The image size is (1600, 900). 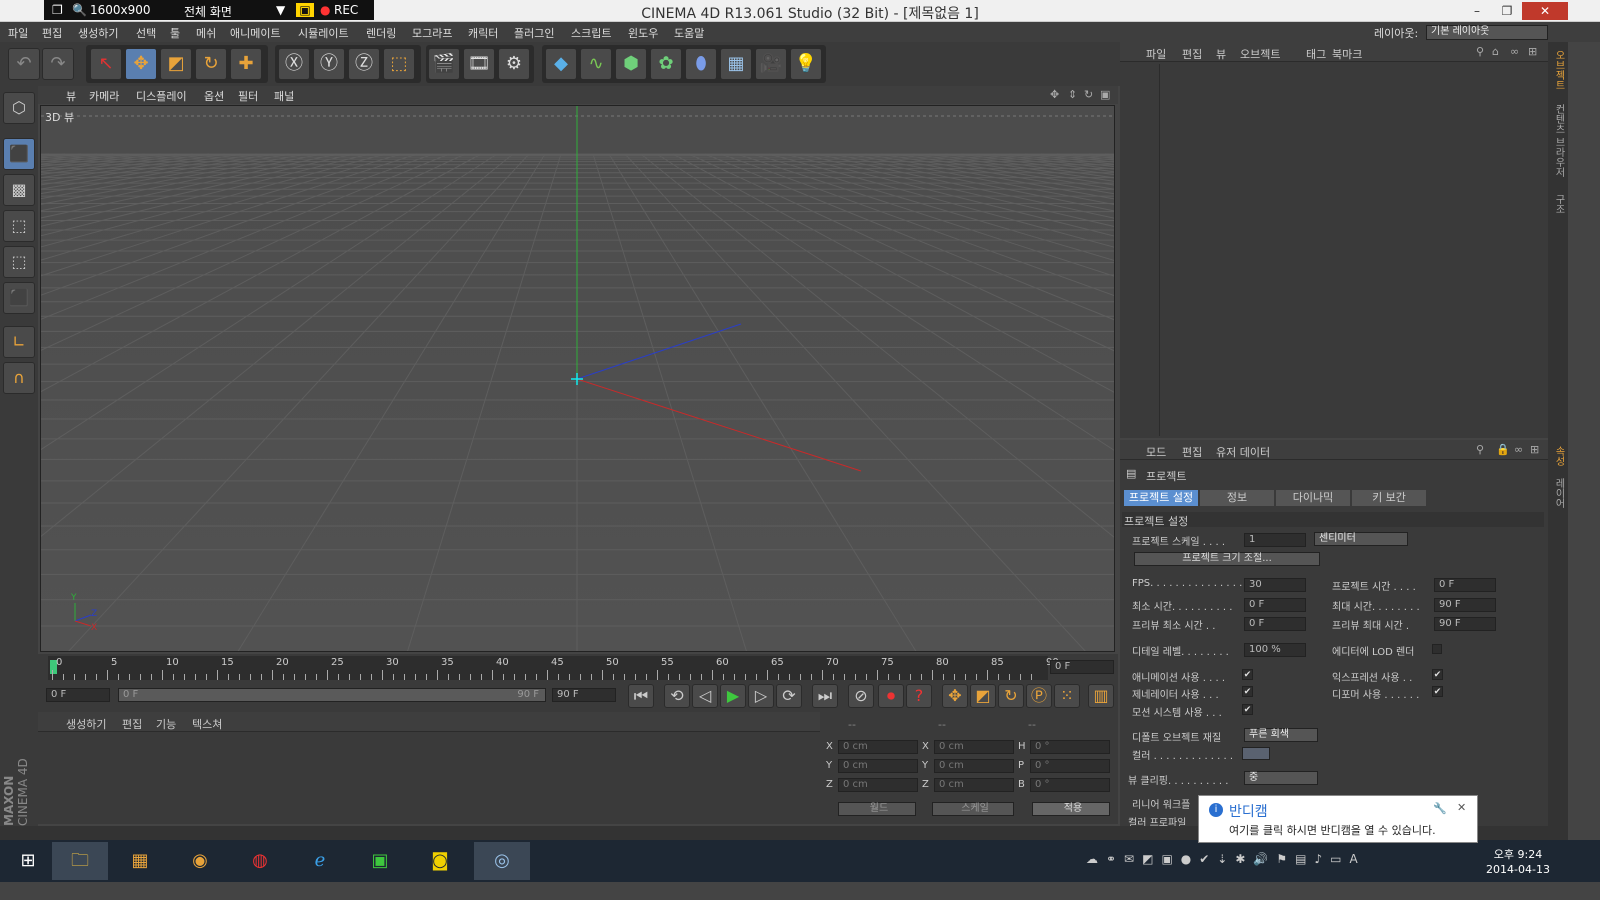 What do you see at coordinates (58, 64) in the screenshot?
I see `redo-icon: ↷` at bounding box center [58, 64].